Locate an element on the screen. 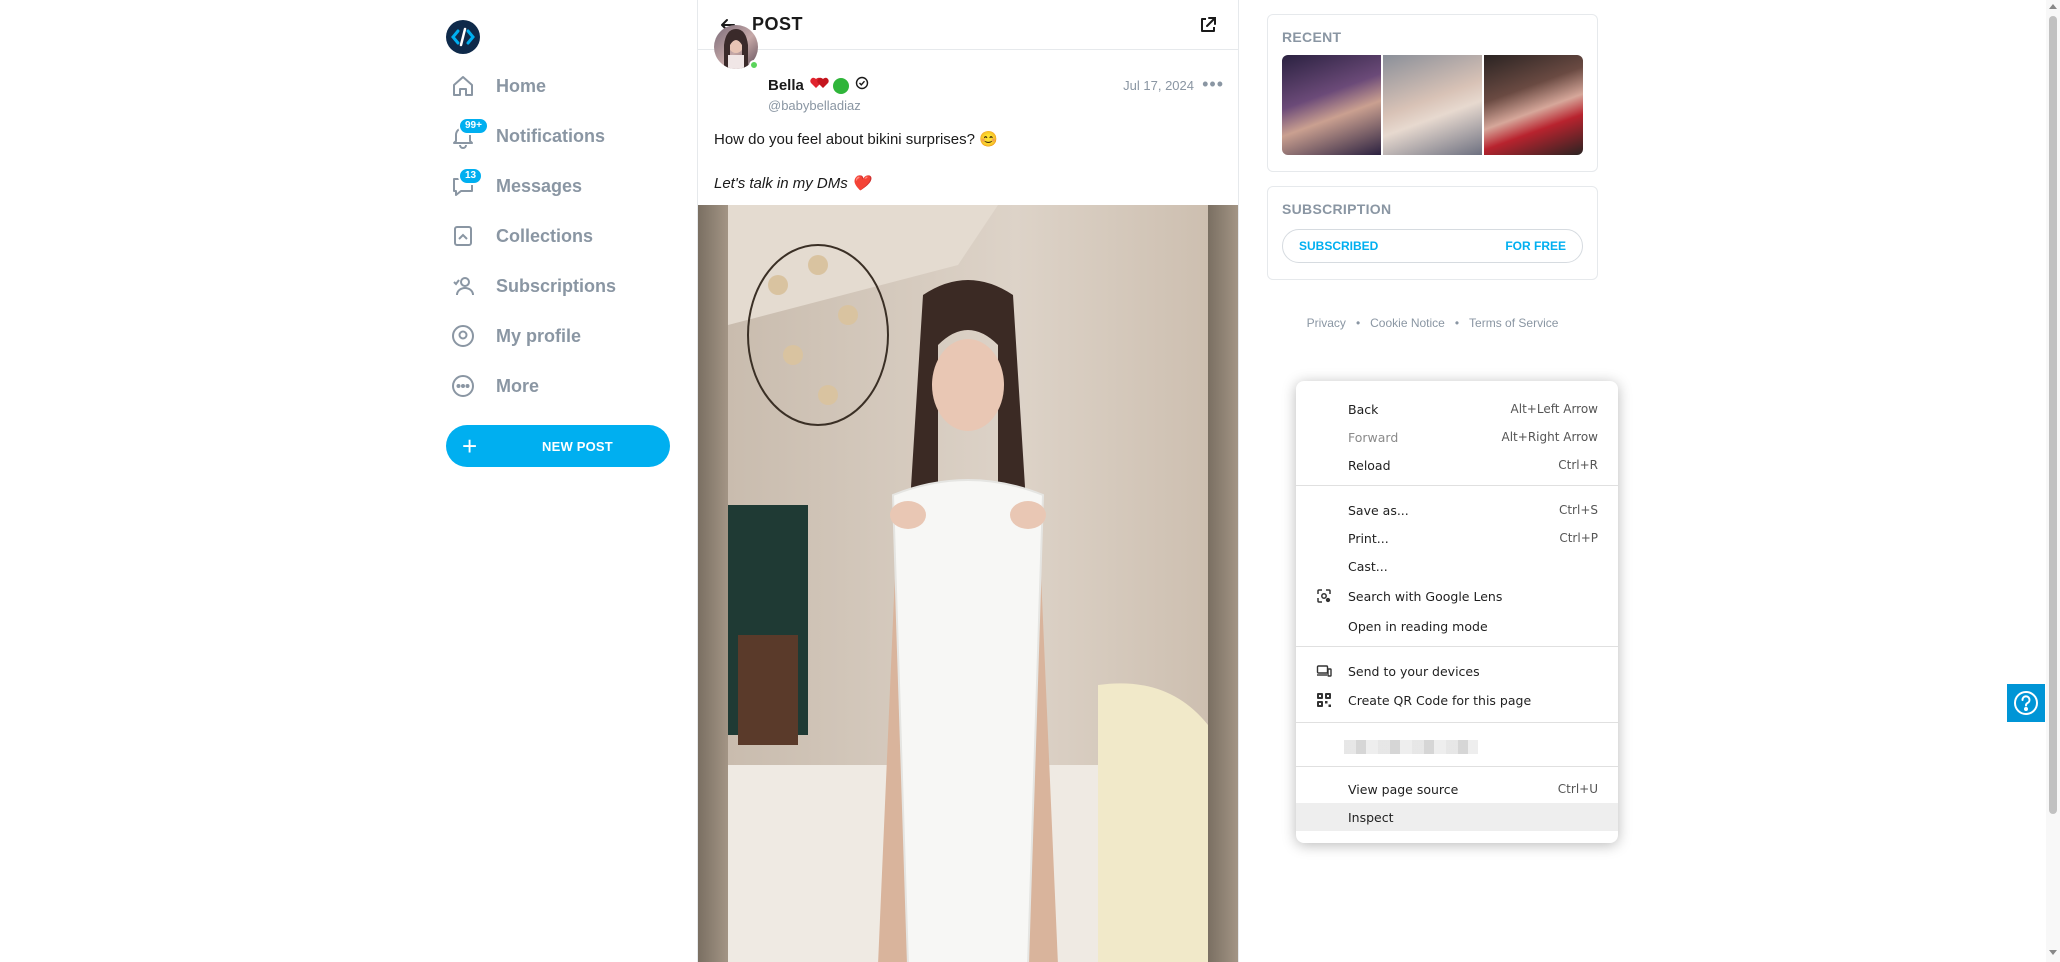 Image resolution: width=2060 pixels, height=962 pixels. nav-my-profile-label: My profile is located at coordinates (539, 335).